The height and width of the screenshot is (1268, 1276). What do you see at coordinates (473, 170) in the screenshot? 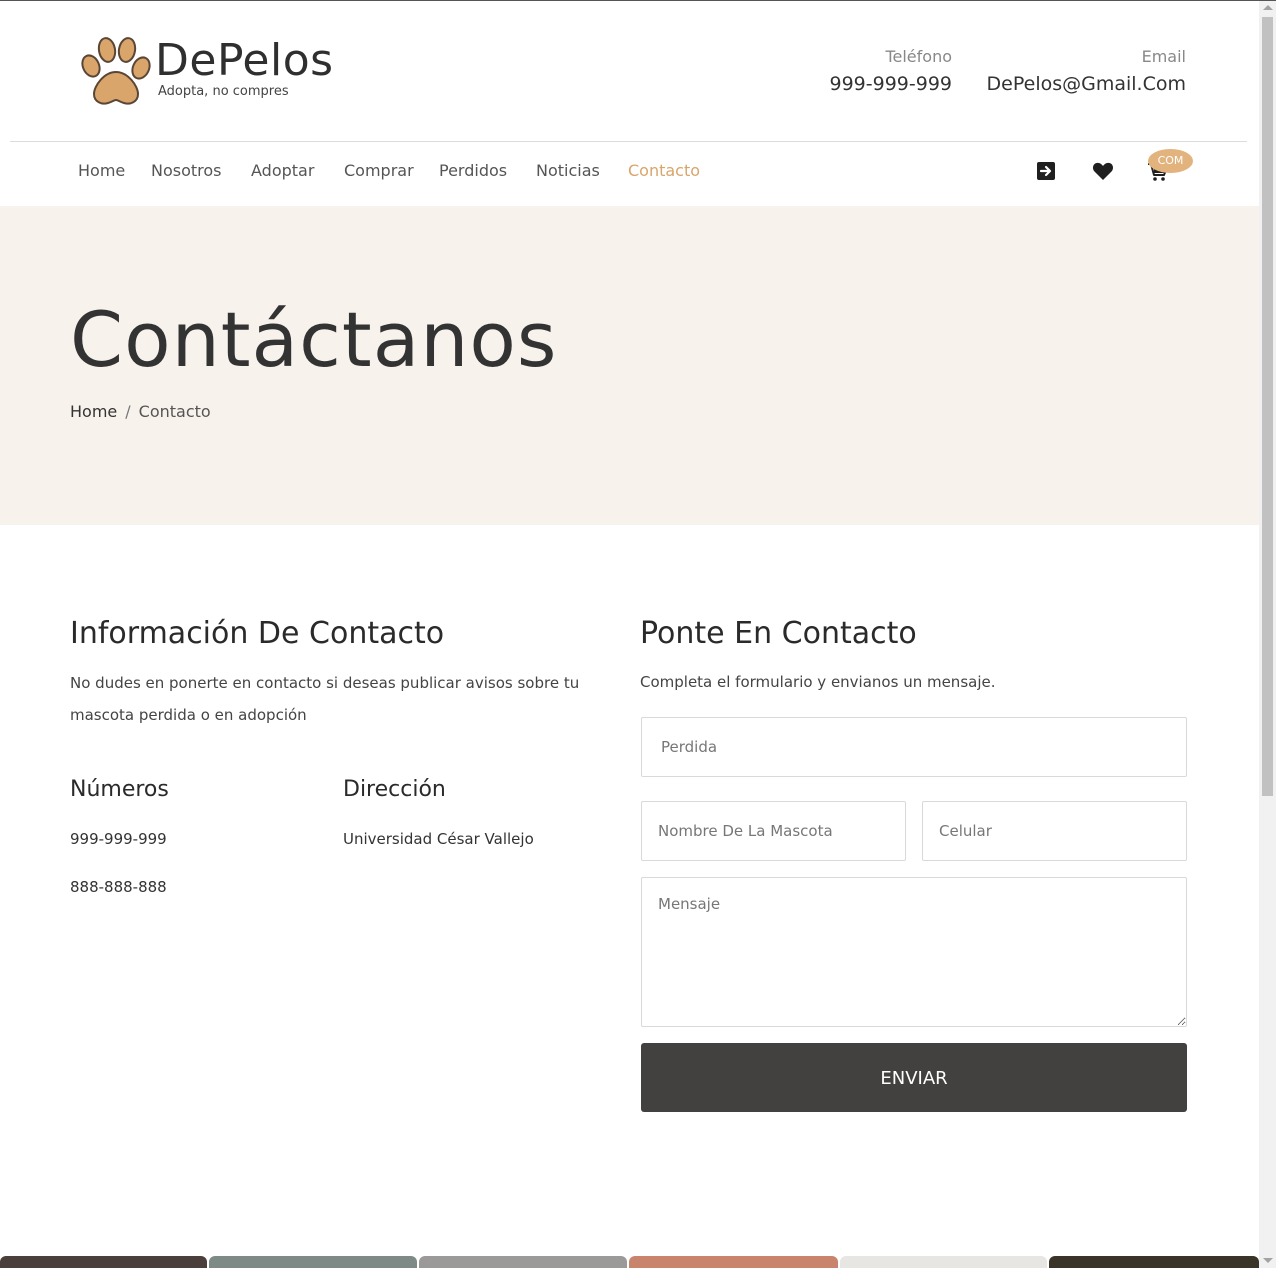
I see `nav-item-perdidos: Perdidos` at bounding box center [473, 170].